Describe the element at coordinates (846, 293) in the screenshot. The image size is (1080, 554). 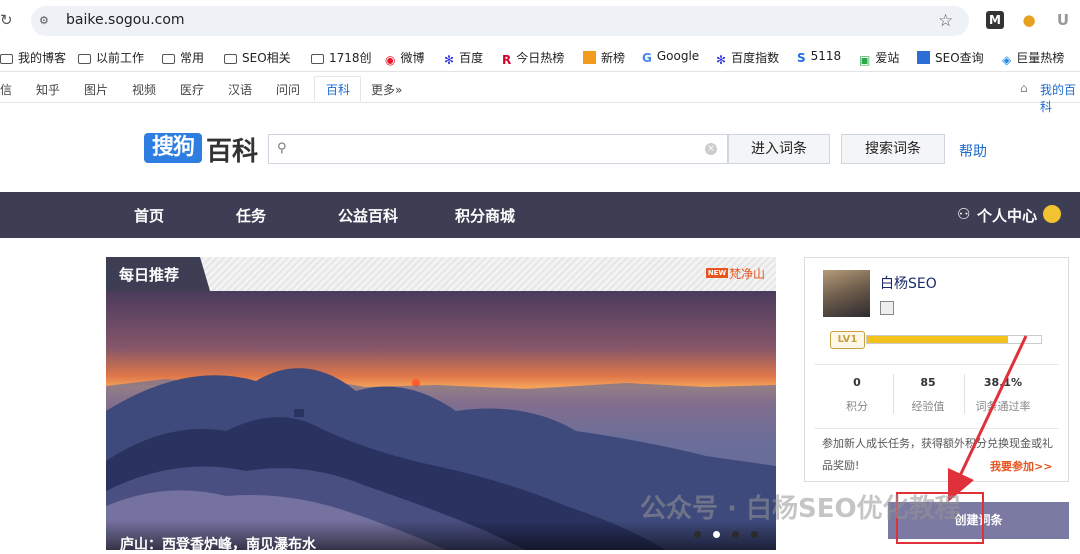
I see `avatar` at that location.